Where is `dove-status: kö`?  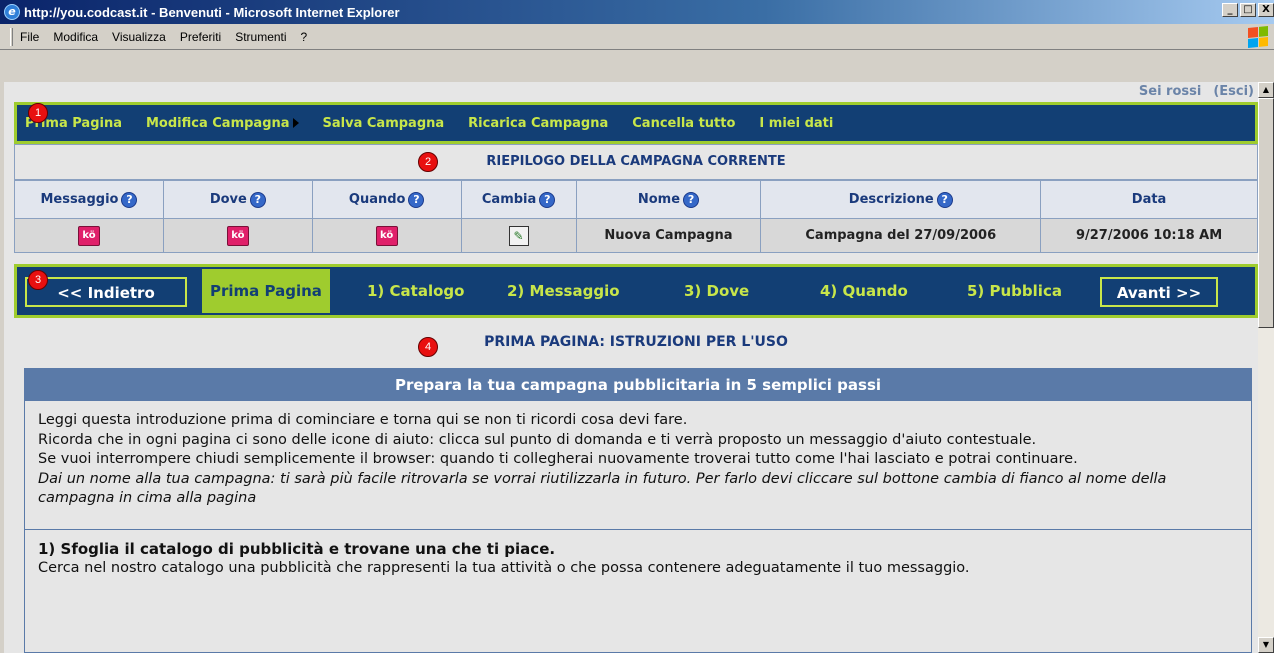 dove-status: kö is located at coordinates (237, 235).